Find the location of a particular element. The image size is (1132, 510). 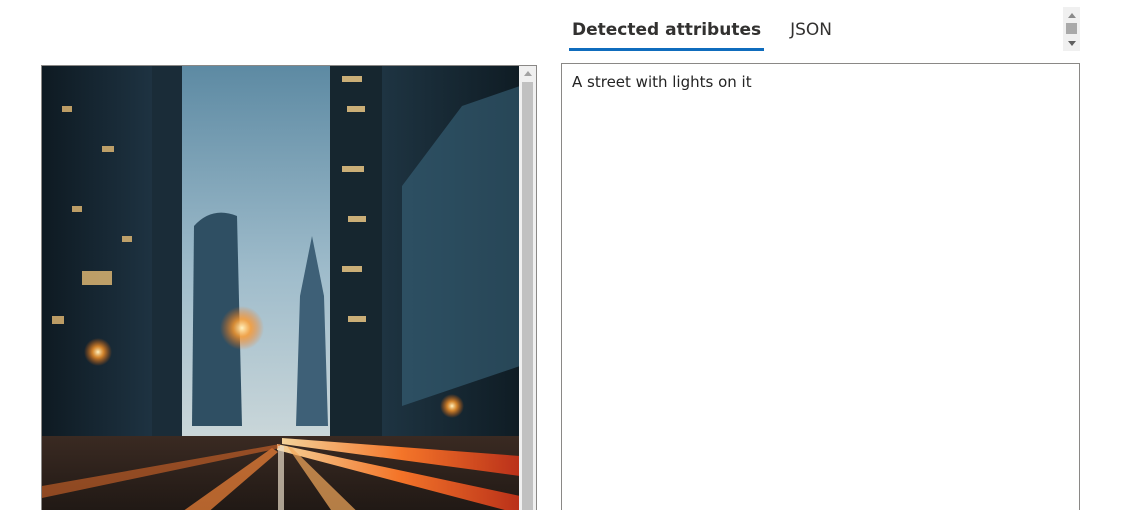

tab-detected-attributes: Detected attributes is located at coordinates (667, 32).